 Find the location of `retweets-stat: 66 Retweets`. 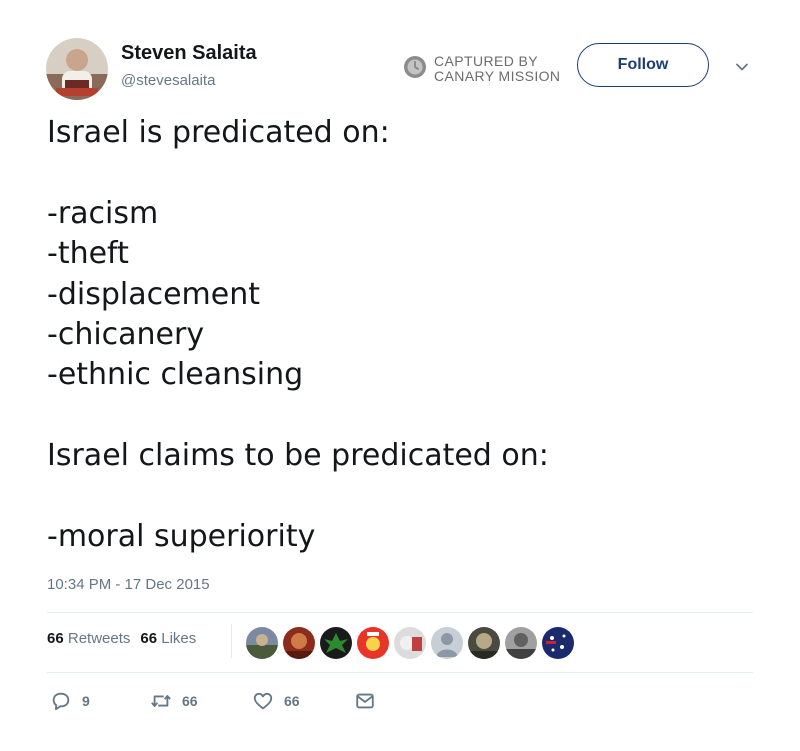

retweets-stat: 66 Retweets is located at coordinates (88, 638).